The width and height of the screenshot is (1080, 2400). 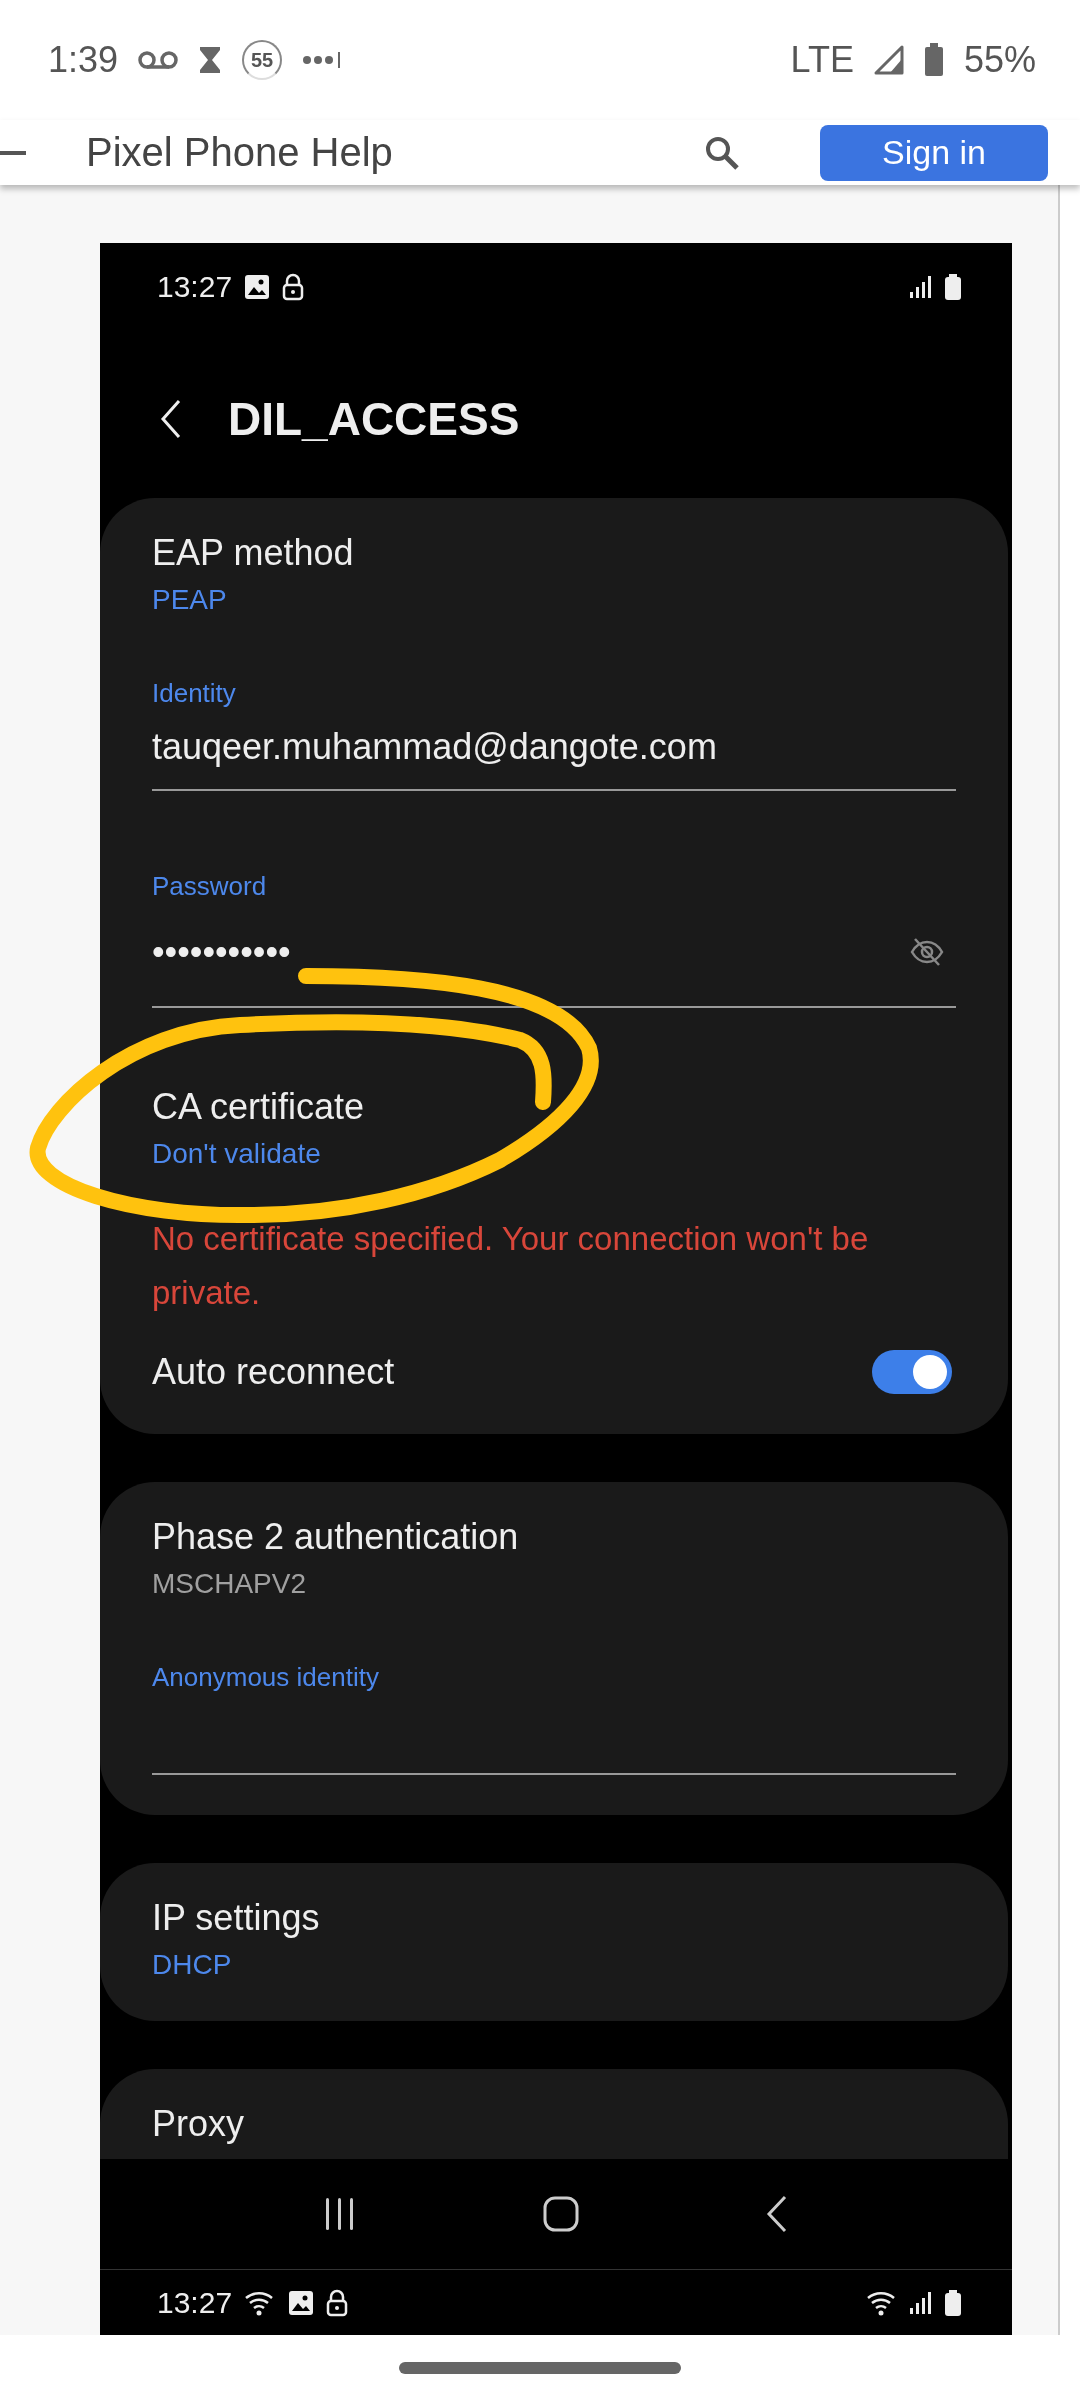 I want to click on setting-title: Phase 2 authentication, so click(x=554, y=1537).